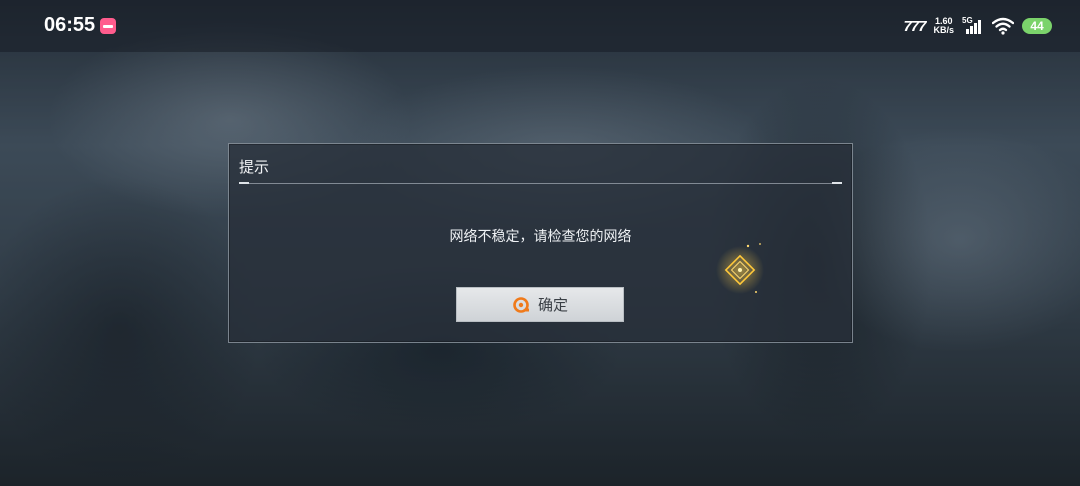 This screenshot has height=486, width=1080. What do you see at coordinates (740, 268) in the screenshot?
I see `sparkle-diamond-icon` at bounding box center [740, 268].